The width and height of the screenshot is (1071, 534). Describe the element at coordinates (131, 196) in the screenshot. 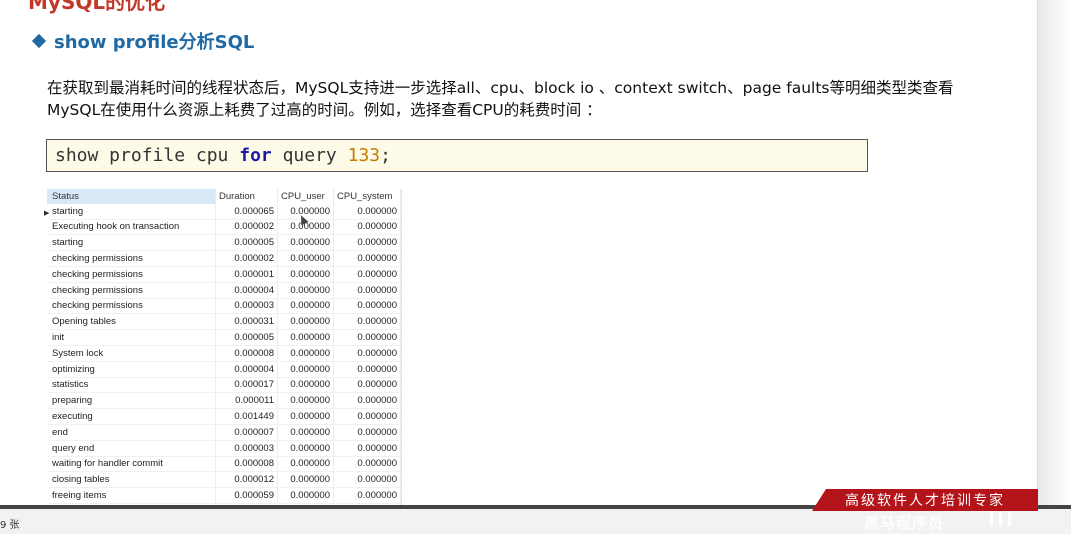

I see `column-header-status: Status` at that location.